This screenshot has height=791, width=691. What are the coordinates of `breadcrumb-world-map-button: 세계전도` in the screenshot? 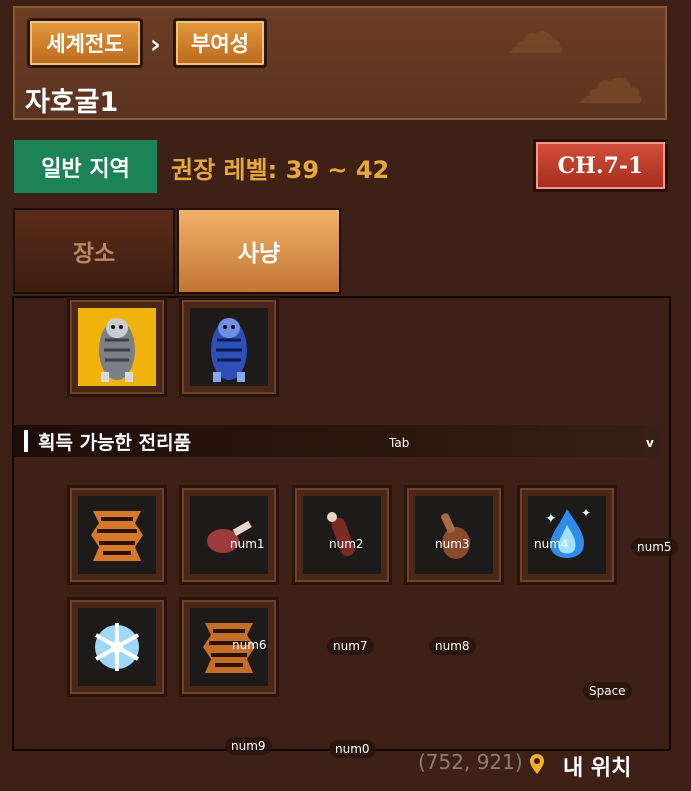 It's located at (85, 43).